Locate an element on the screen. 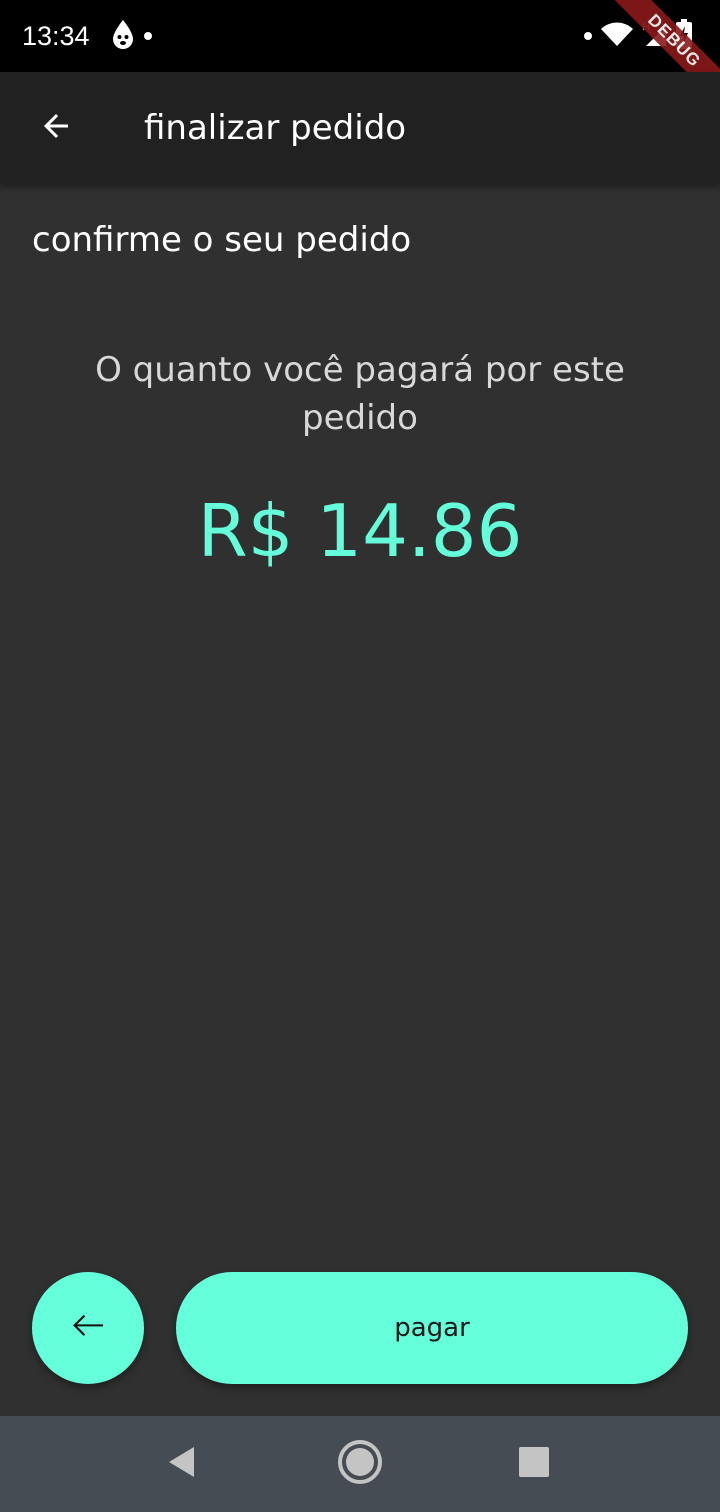  nav-home-button is located at coordinates (360, 1464).